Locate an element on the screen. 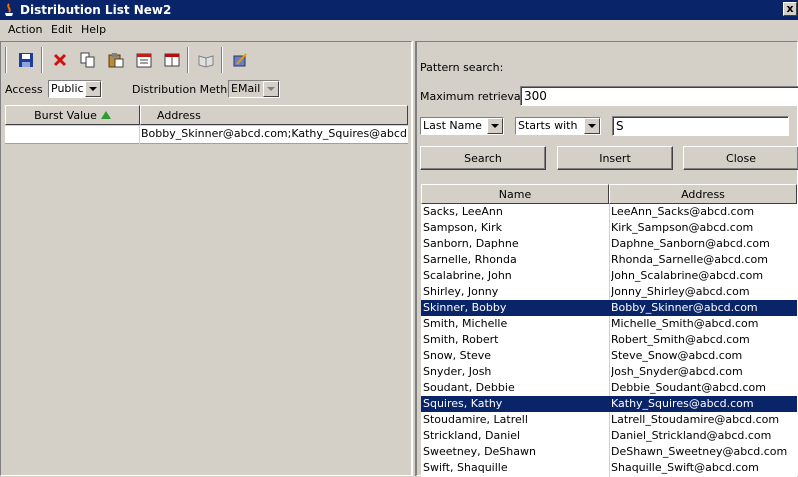  table-row: Squires, Kathy Kathy_Squires@abcd.com is located at coordinates (609, 404).